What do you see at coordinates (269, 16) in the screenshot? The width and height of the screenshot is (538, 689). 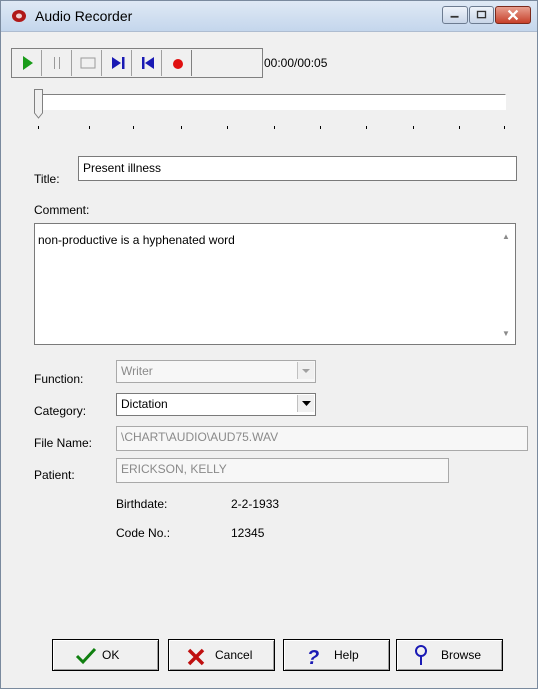 I see `title-bar: Audio Recorder` at bounding box center [269, 16].